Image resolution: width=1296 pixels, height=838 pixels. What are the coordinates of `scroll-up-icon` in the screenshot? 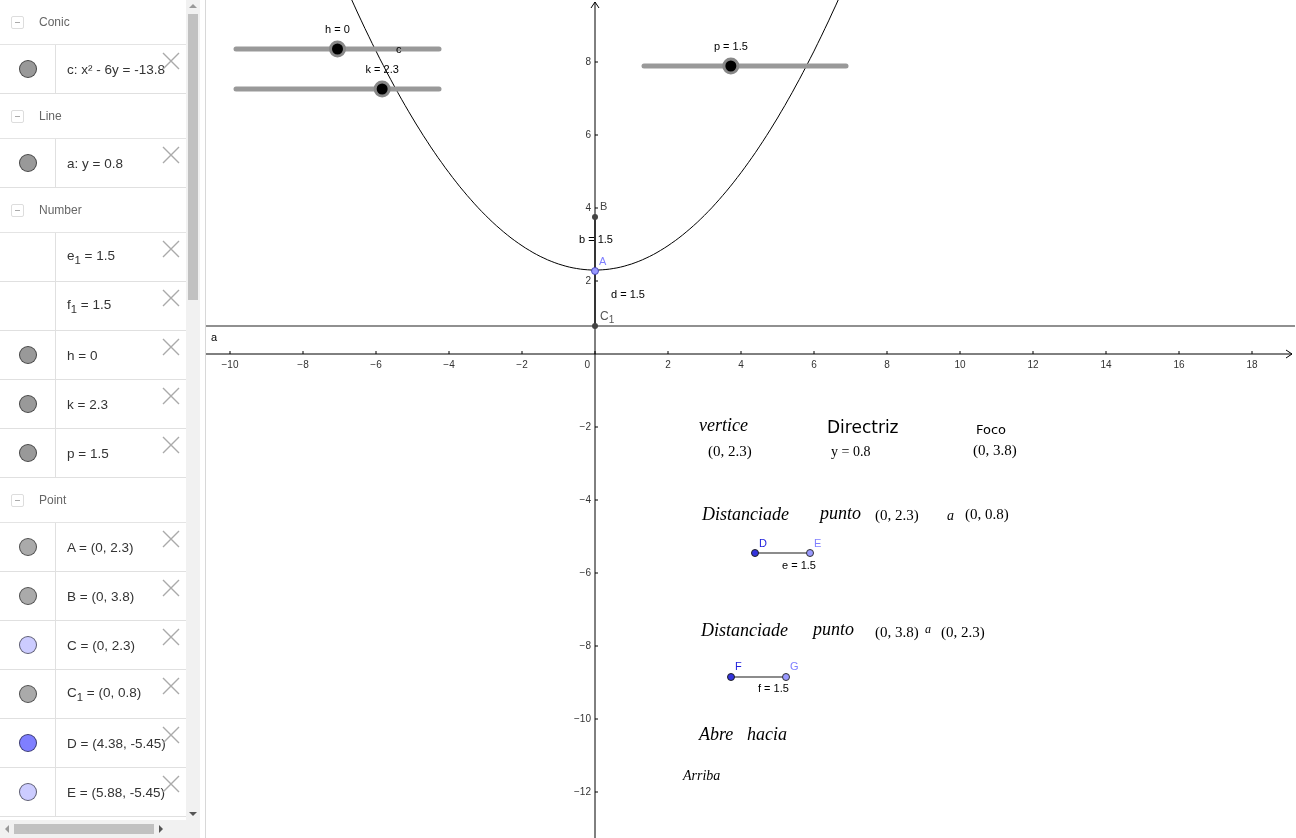 It's located at (193, 6).